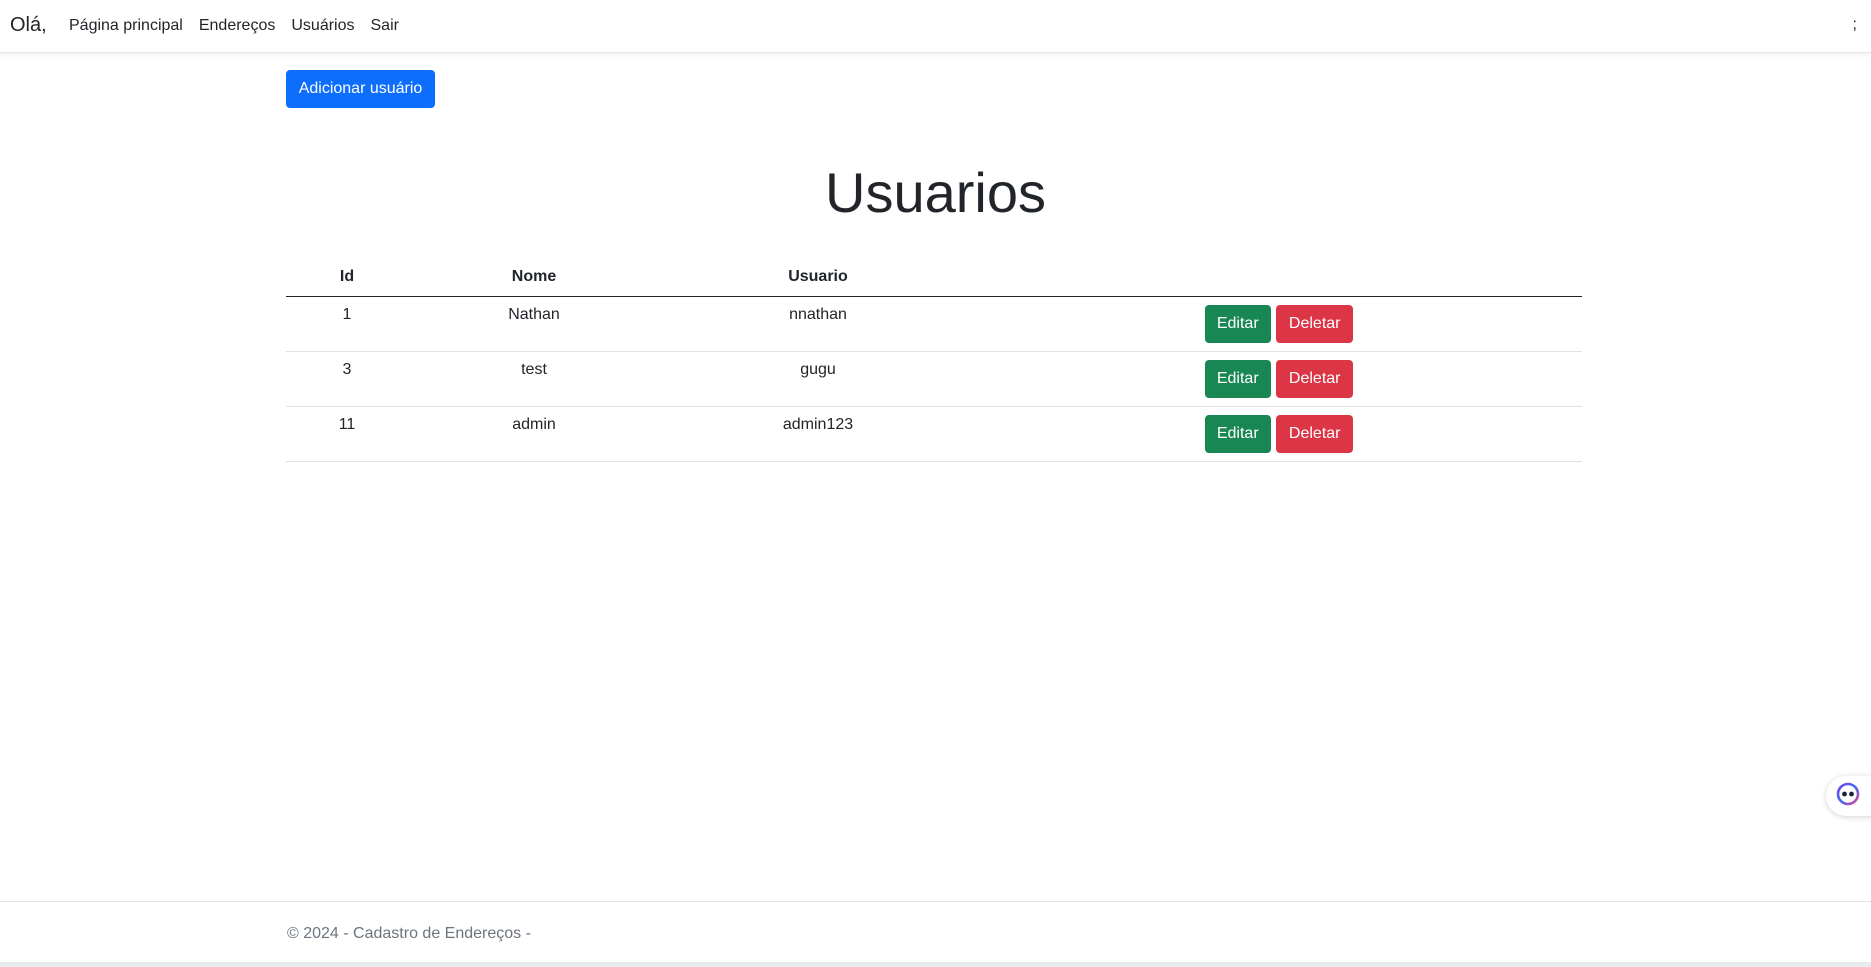  What do you see at coordinates (409, 933) in the screenshot?
I see `footer-text: © 2024 - Cadastro de Endereços -` at bounding box center [409, 933].